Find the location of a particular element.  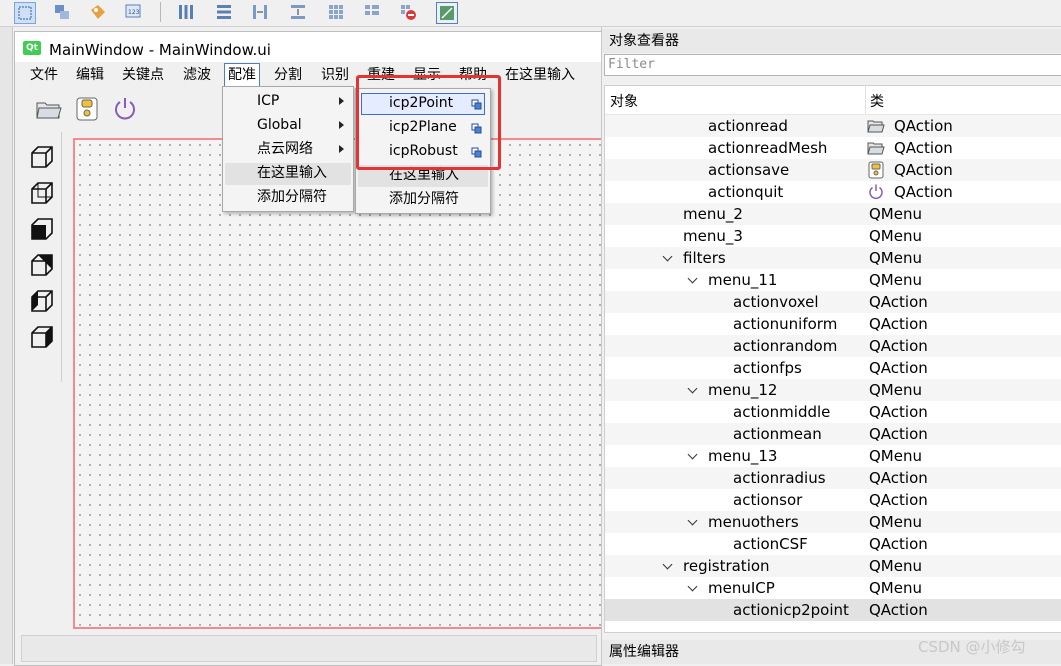

tree-row: actionmiddle QAction is located at coordinates (833, 412).